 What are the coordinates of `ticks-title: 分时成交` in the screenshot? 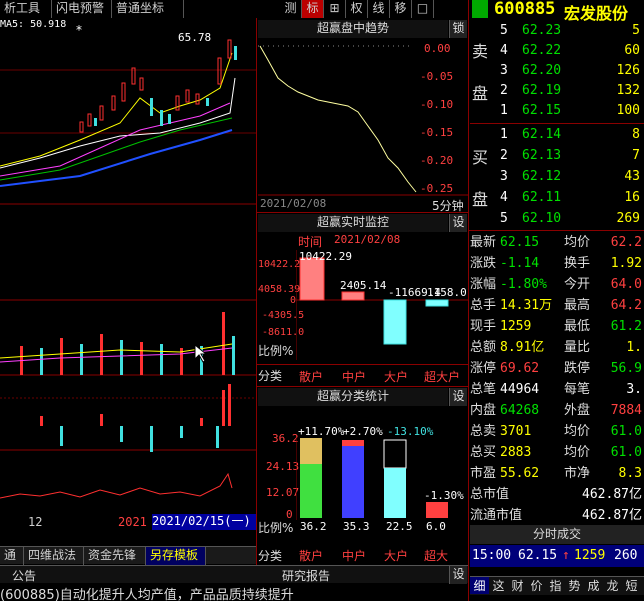 It's located at (557, 534).